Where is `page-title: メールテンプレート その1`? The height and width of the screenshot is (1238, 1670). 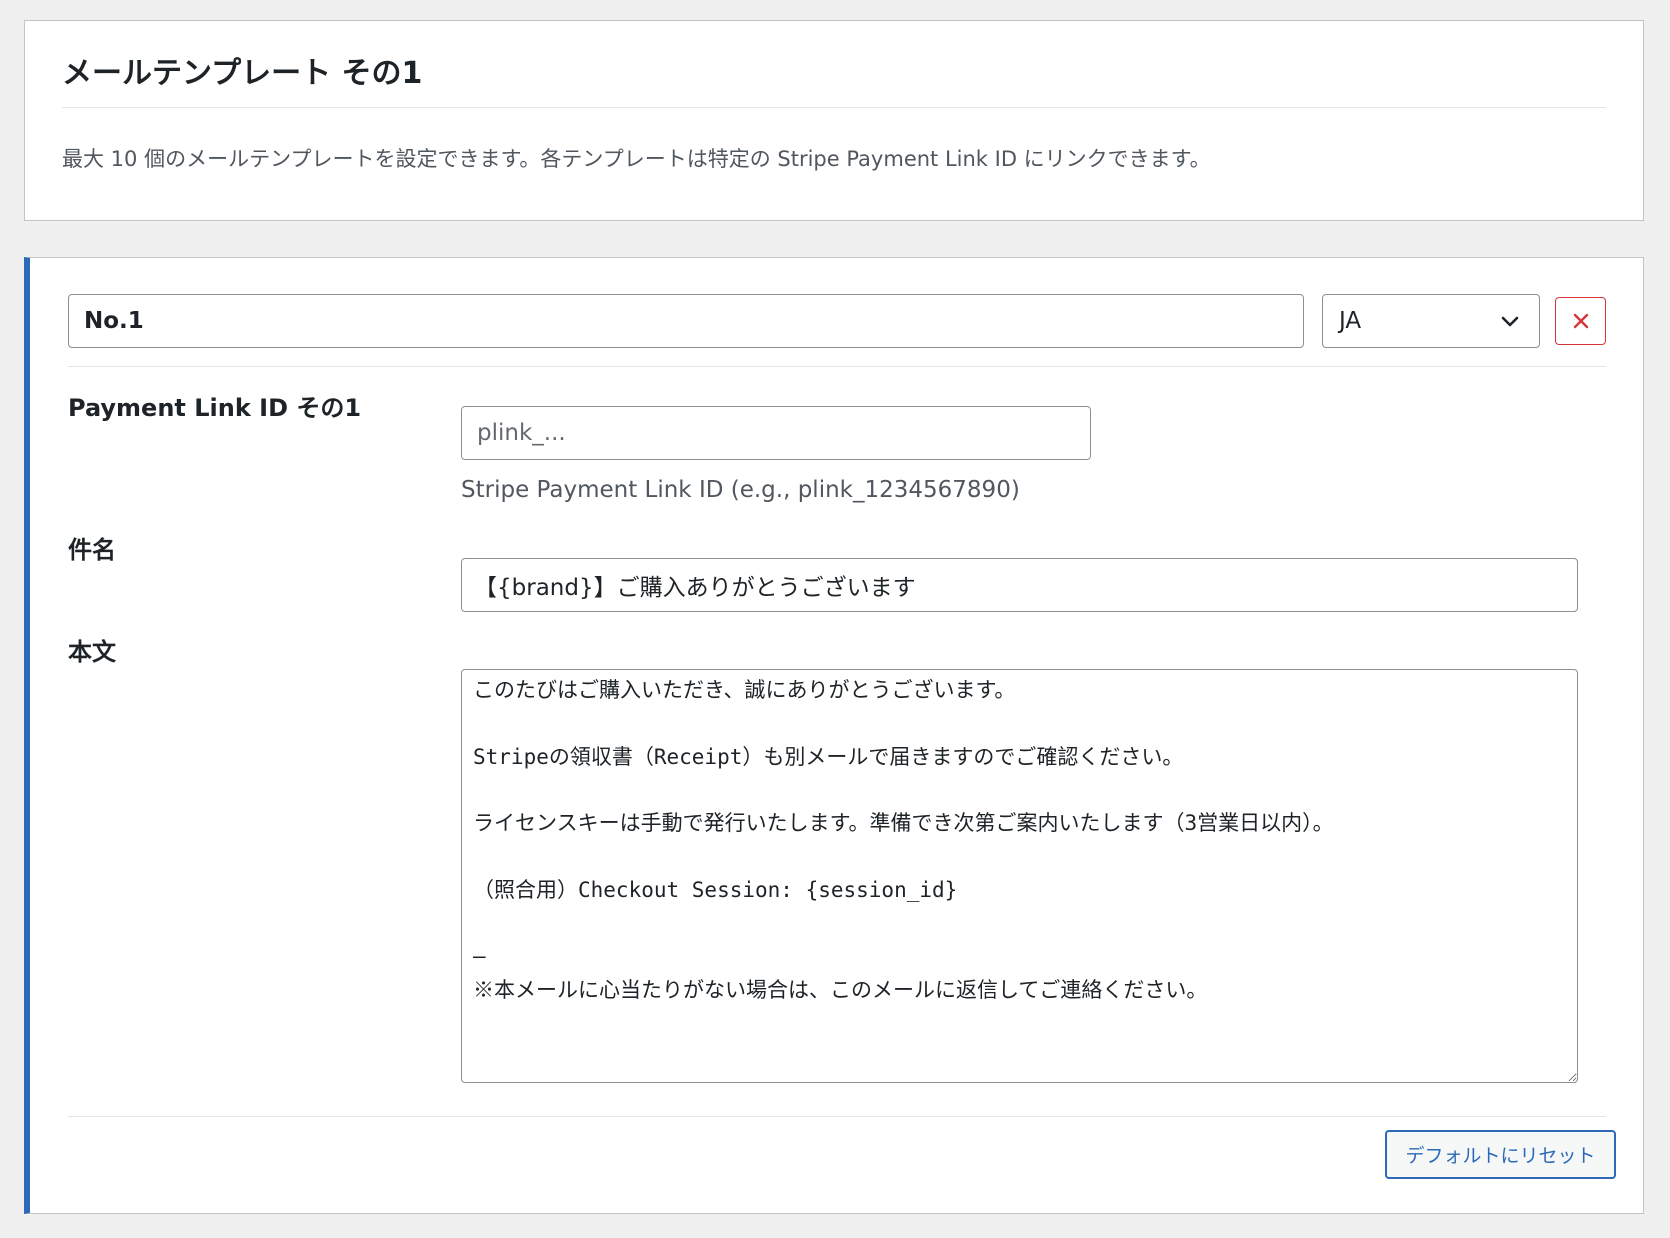 page-title: メールテンプレート その1 is located at coordinates (242, 73).